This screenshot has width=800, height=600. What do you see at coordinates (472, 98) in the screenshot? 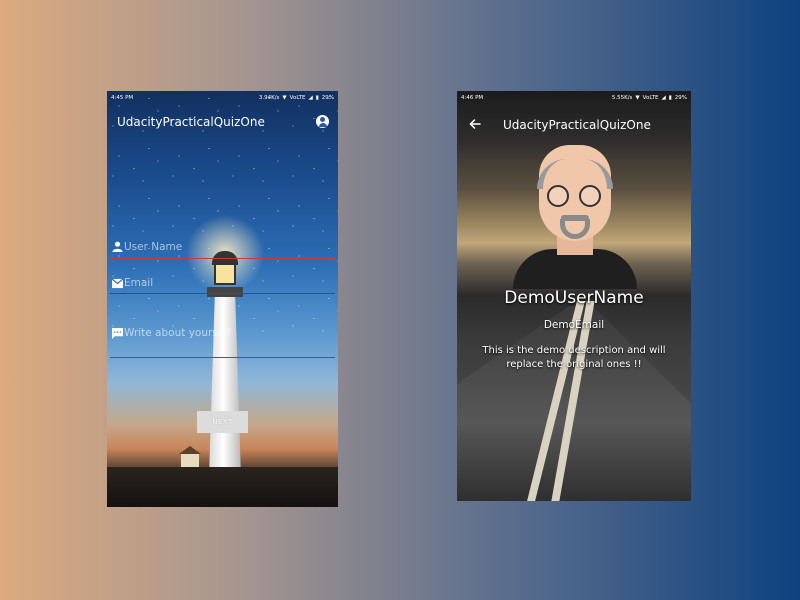
I see `status-time: 4:46 PM` at bounding box center [472, 98].